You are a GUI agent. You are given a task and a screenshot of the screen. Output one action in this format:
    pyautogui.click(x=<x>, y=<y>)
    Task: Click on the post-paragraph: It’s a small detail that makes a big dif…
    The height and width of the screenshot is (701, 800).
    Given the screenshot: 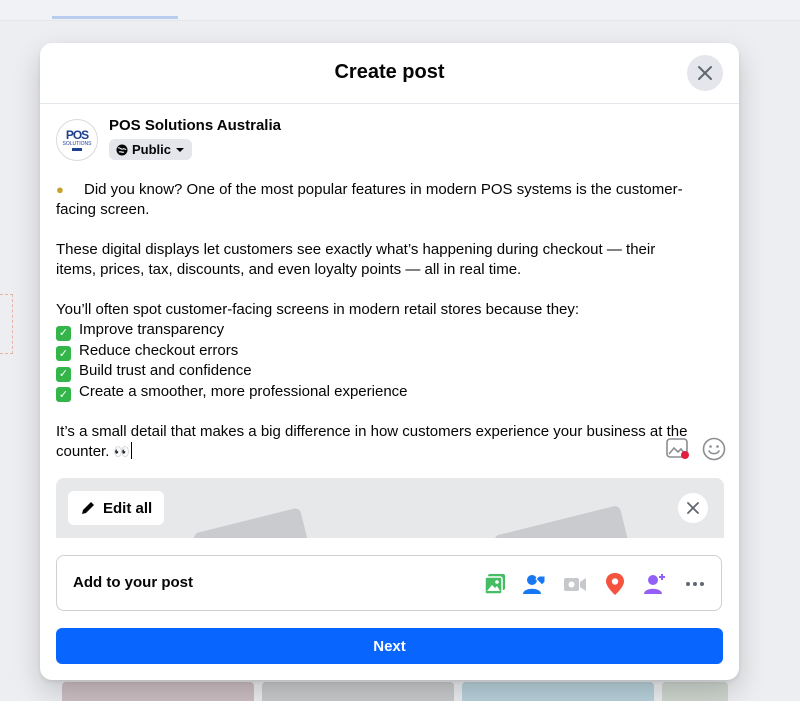 What is the action you would take?
    pyautogui.click(x=372, y=441)
    